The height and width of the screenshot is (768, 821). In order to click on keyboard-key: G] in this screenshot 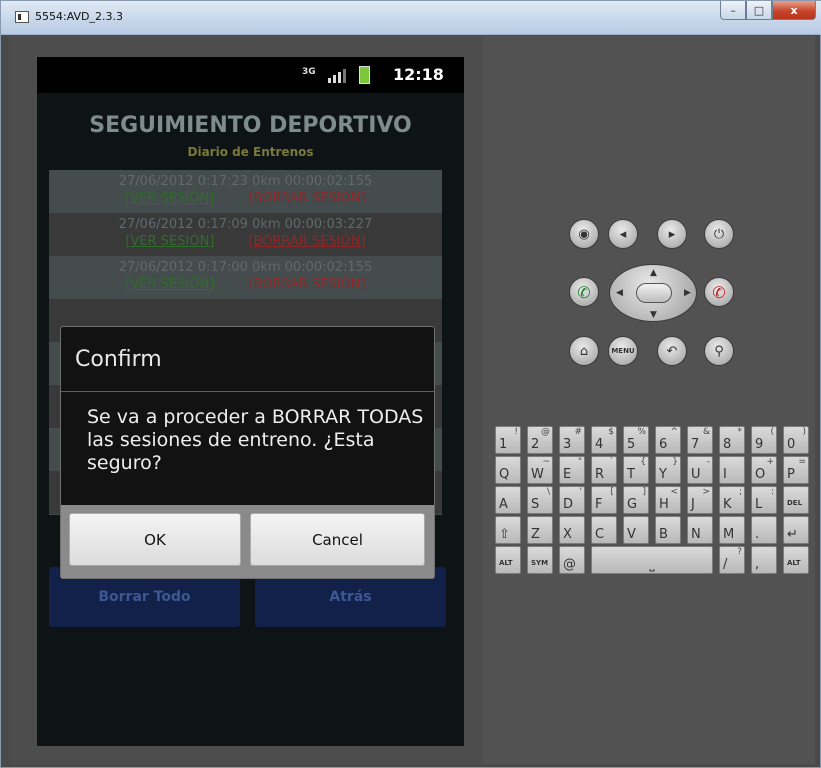, I will do `click(636, 500)`.